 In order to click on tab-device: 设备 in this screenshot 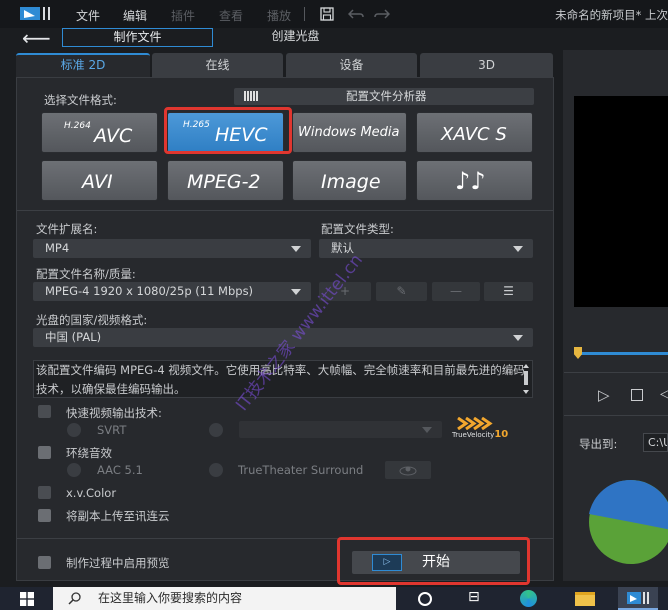, I will do `click(351, 65)`.